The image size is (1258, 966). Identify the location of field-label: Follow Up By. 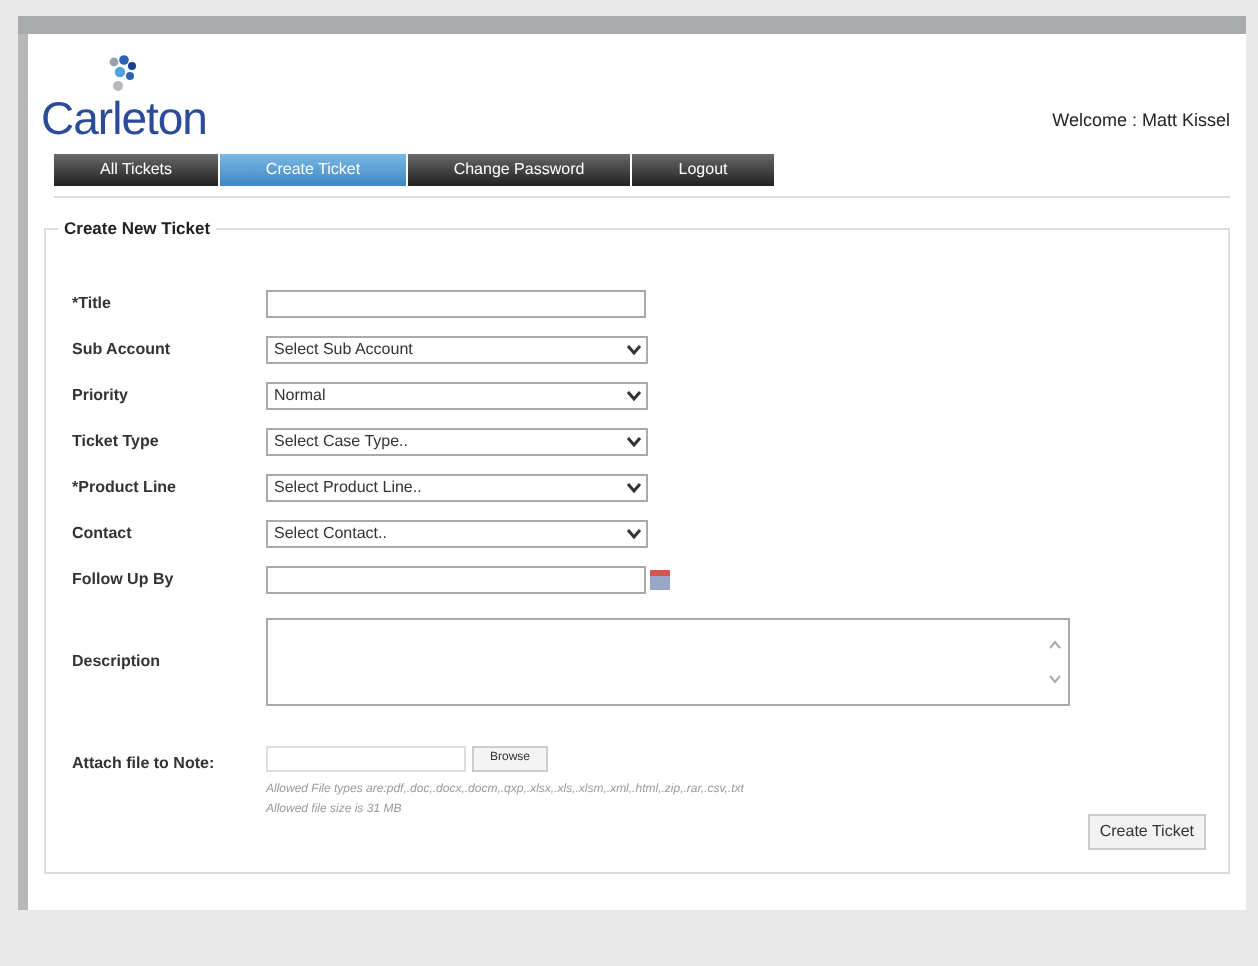
(124, 579).